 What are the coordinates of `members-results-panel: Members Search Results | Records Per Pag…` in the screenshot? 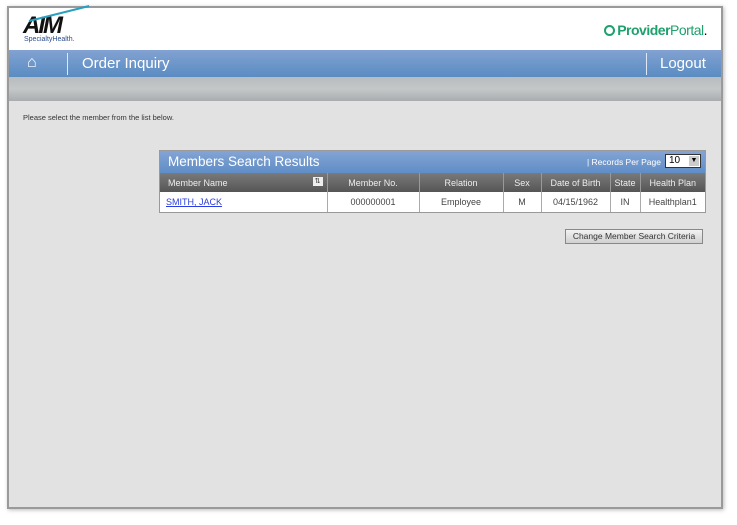 It's located at (432, 181).